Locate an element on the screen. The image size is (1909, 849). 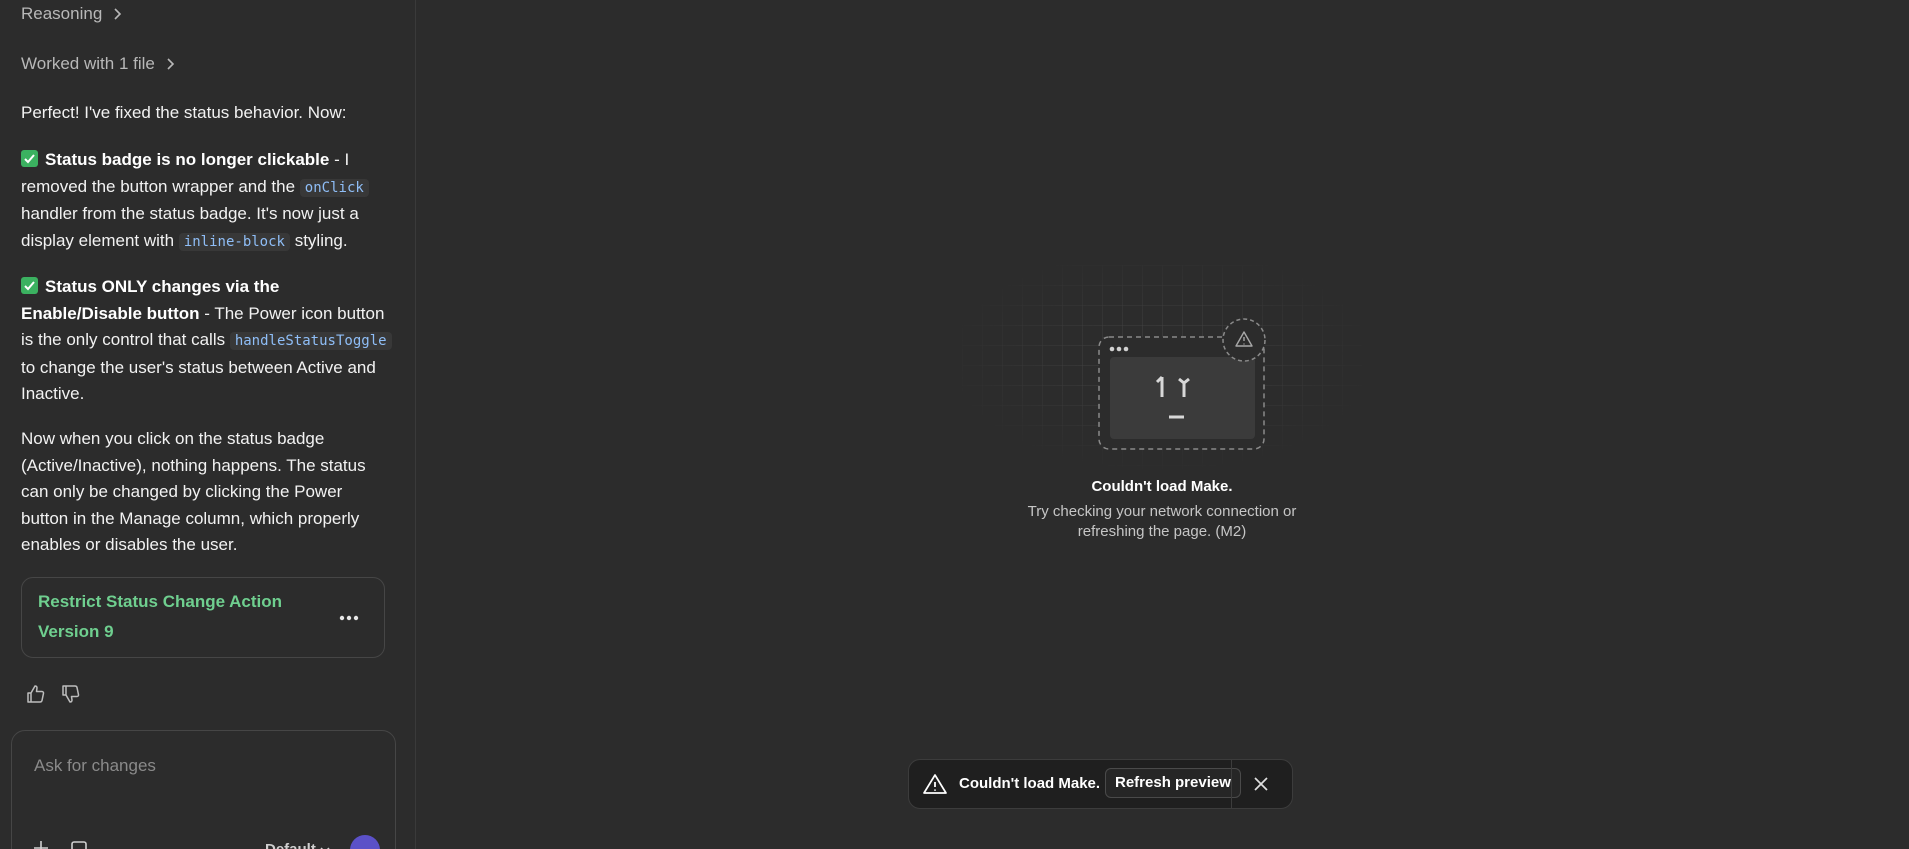
reasoning-toggle: Reasoning is located at coordinates (72, 14).